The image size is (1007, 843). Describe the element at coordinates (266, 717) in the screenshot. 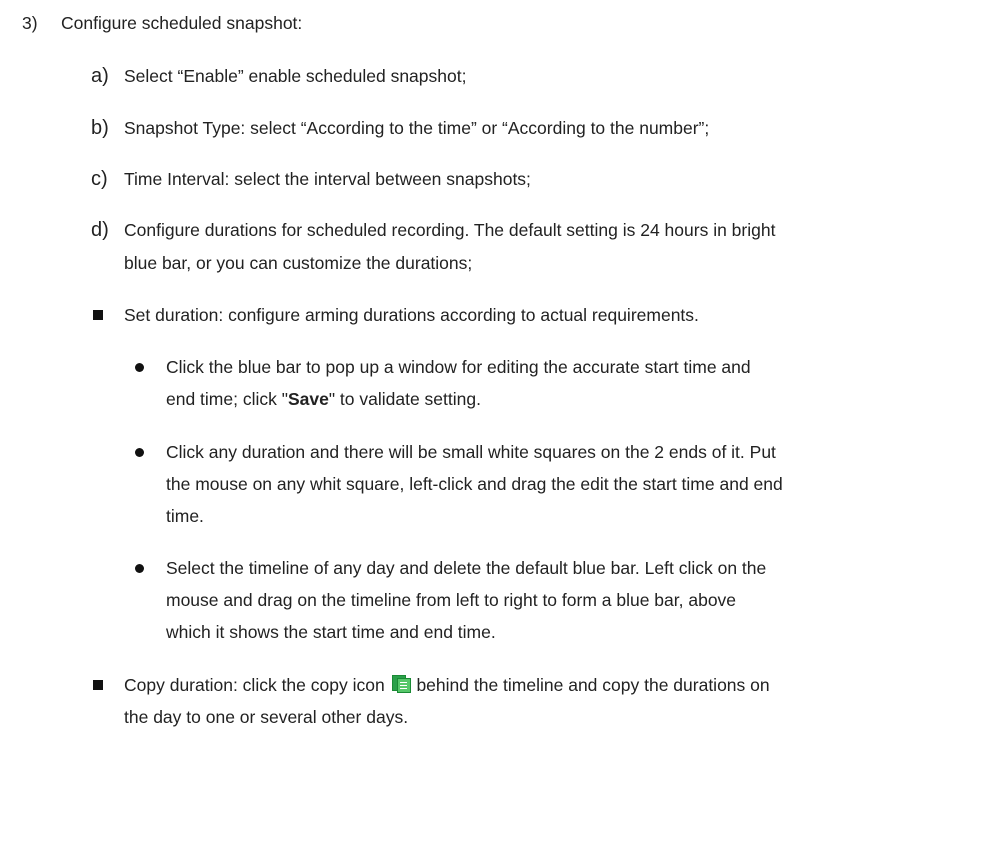

I see `copy-duration-line2: the day to one or several other days.` at that location.